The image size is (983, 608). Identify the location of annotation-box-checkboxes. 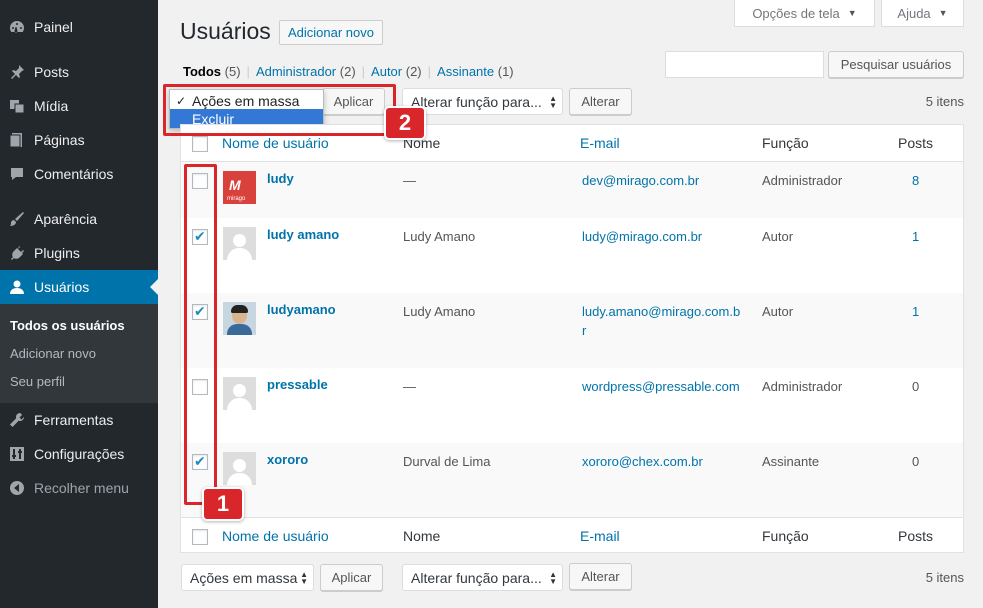
(200, 334).